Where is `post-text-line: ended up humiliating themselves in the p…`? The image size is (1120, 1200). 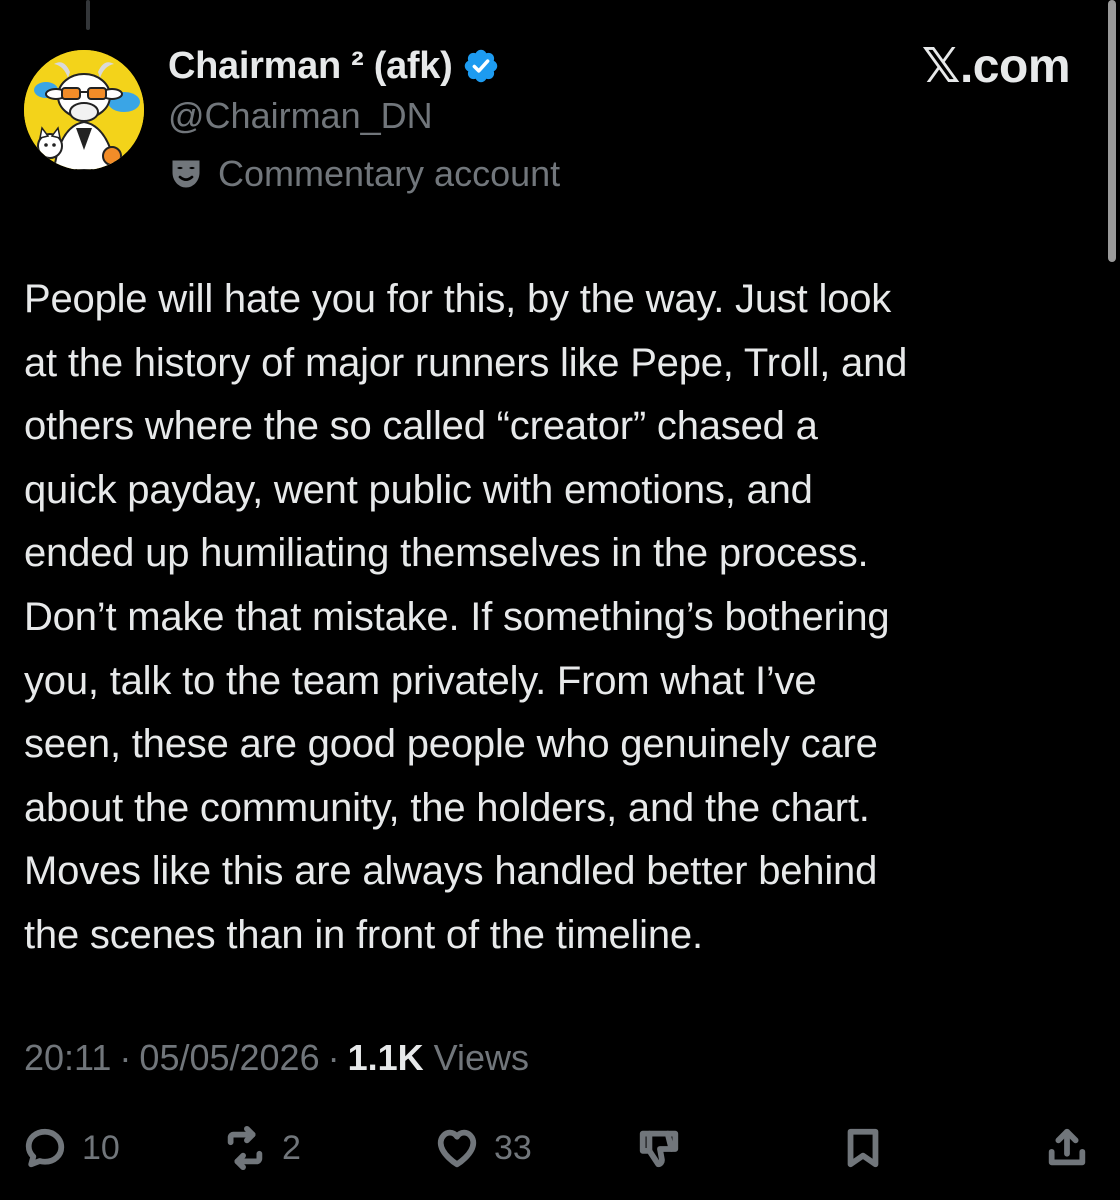
post-text-line: ended up humiliating themselves in the p… is located at coordinates (446, 553).